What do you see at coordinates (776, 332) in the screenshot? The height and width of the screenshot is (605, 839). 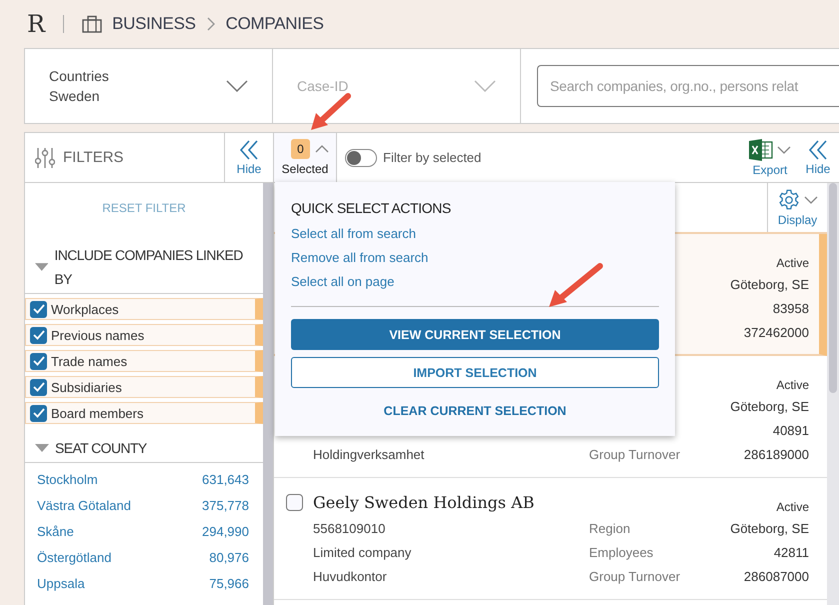 I see `field-value: 372462000` at bounding box center [776, 332].